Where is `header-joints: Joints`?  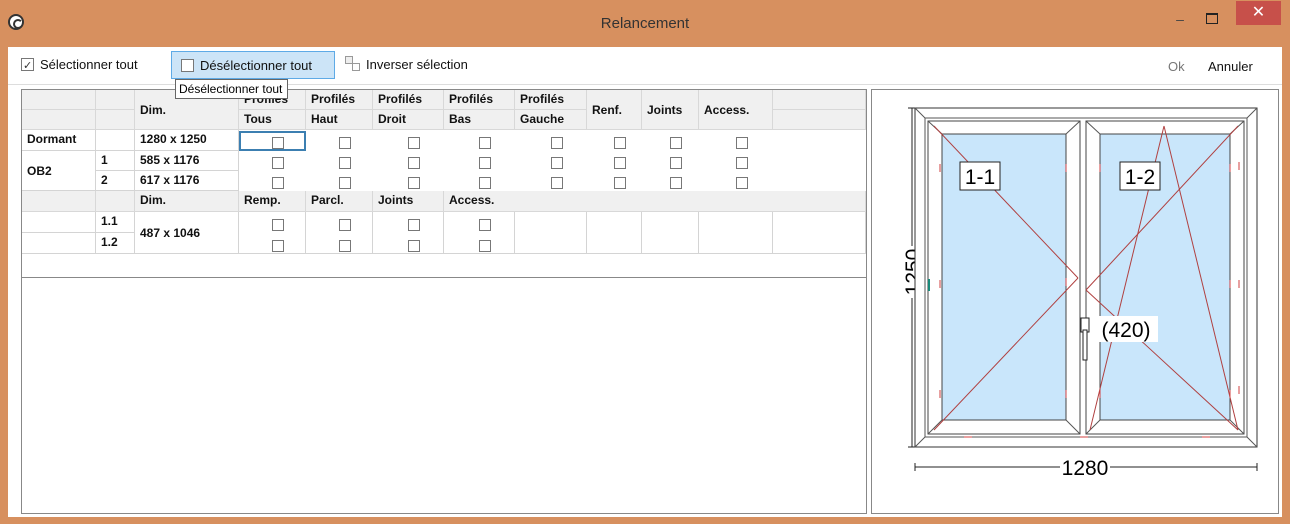 header-joints: Joints is located at coordinates (670, 110).